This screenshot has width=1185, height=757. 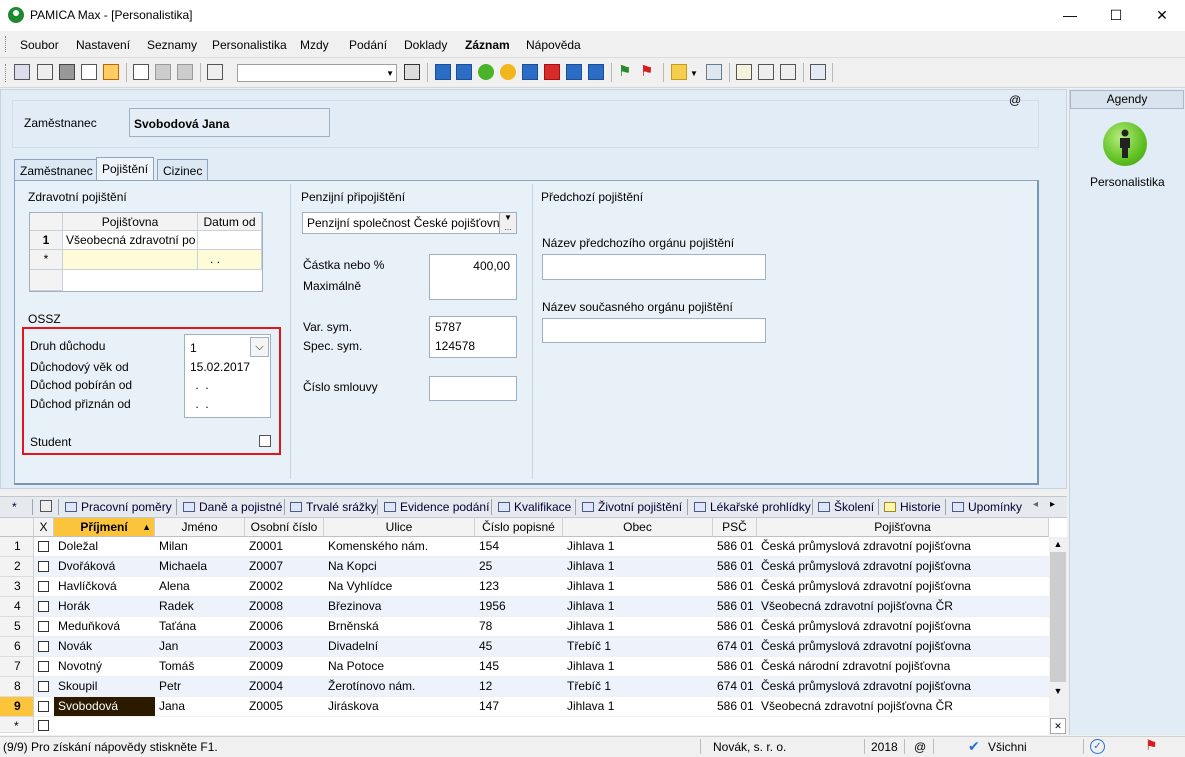 I want to click on table-cell-ulice: Na Vyhlídce, so click(x=399, y=587).